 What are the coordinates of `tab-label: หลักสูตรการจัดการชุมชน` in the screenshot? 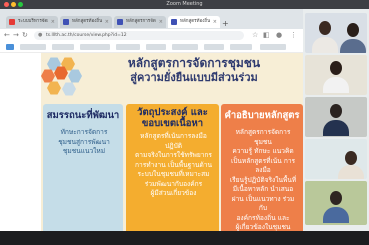 It's located at (141, 21).